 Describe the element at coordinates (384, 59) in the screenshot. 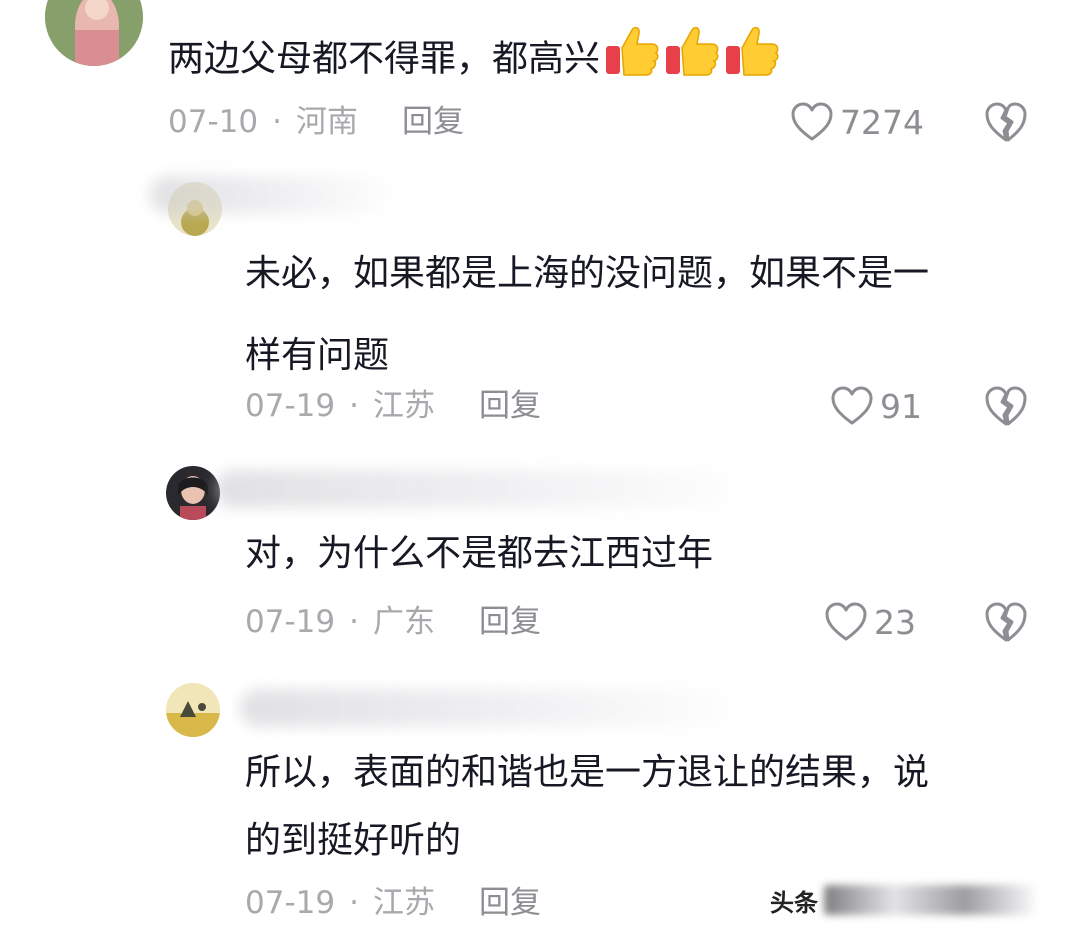

I see `comment-text-line: 两边父母都不得罪，都高兴` at that location.